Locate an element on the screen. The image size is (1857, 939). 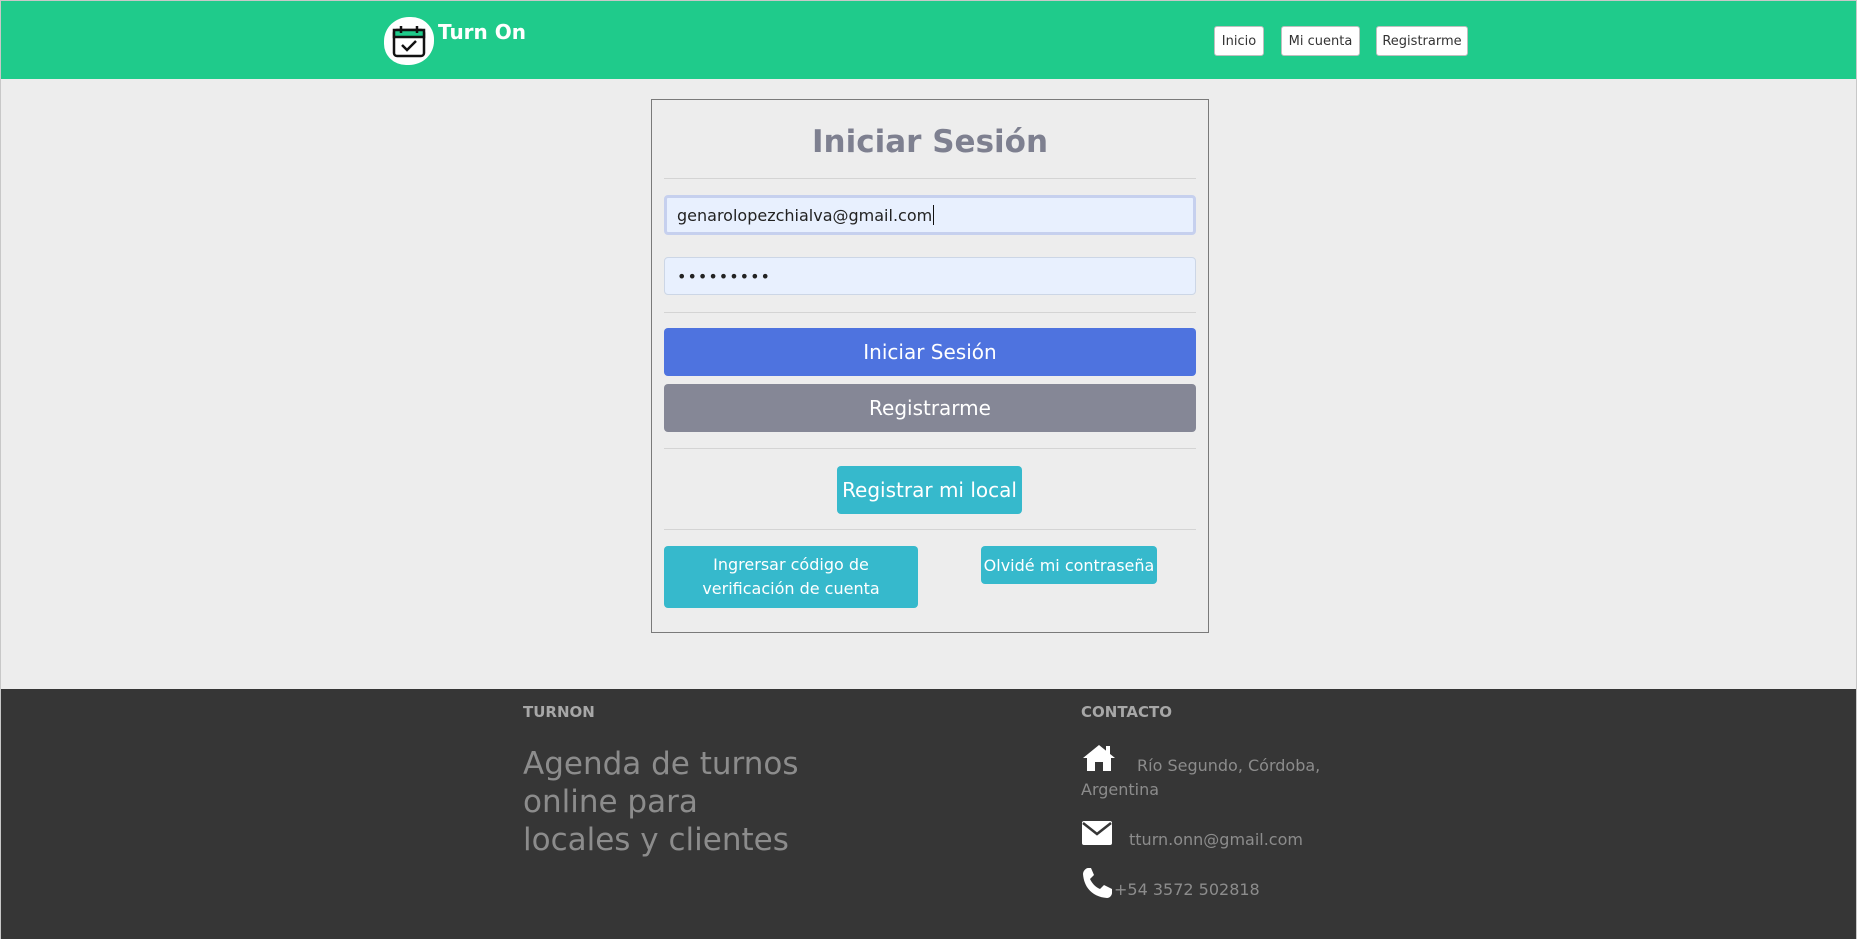
password-value: ••••••••• is located at coordinates (724, 276).